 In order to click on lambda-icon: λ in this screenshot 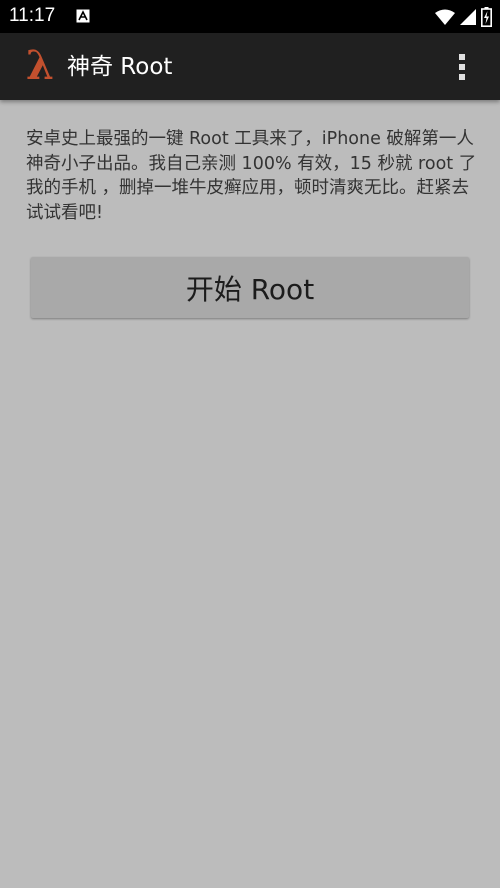, I will do `click(40, 65)`.